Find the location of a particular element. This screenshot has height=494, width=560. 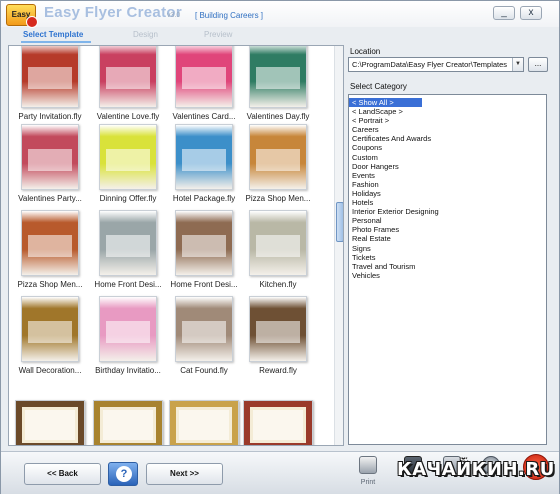

category-item: Signs is located at coordinates (447, 248).